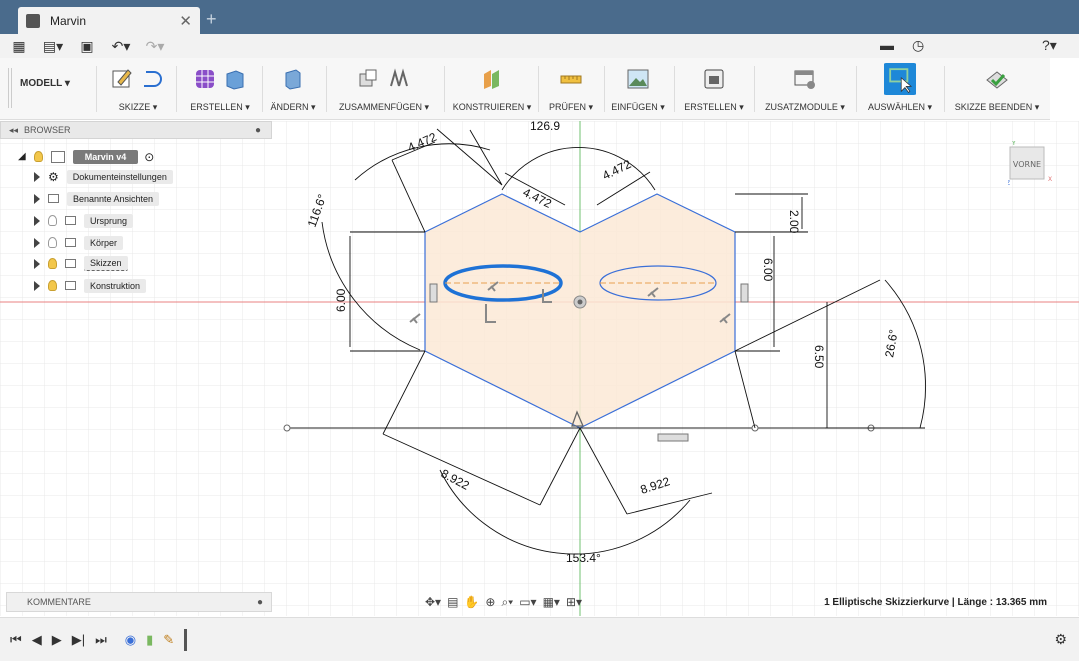 This screenshot has height=661, width=1079. Describe the element at coordinates (1060, 639) in the screenshot. I see `timeline-settings-icon: ⚙` at that location.